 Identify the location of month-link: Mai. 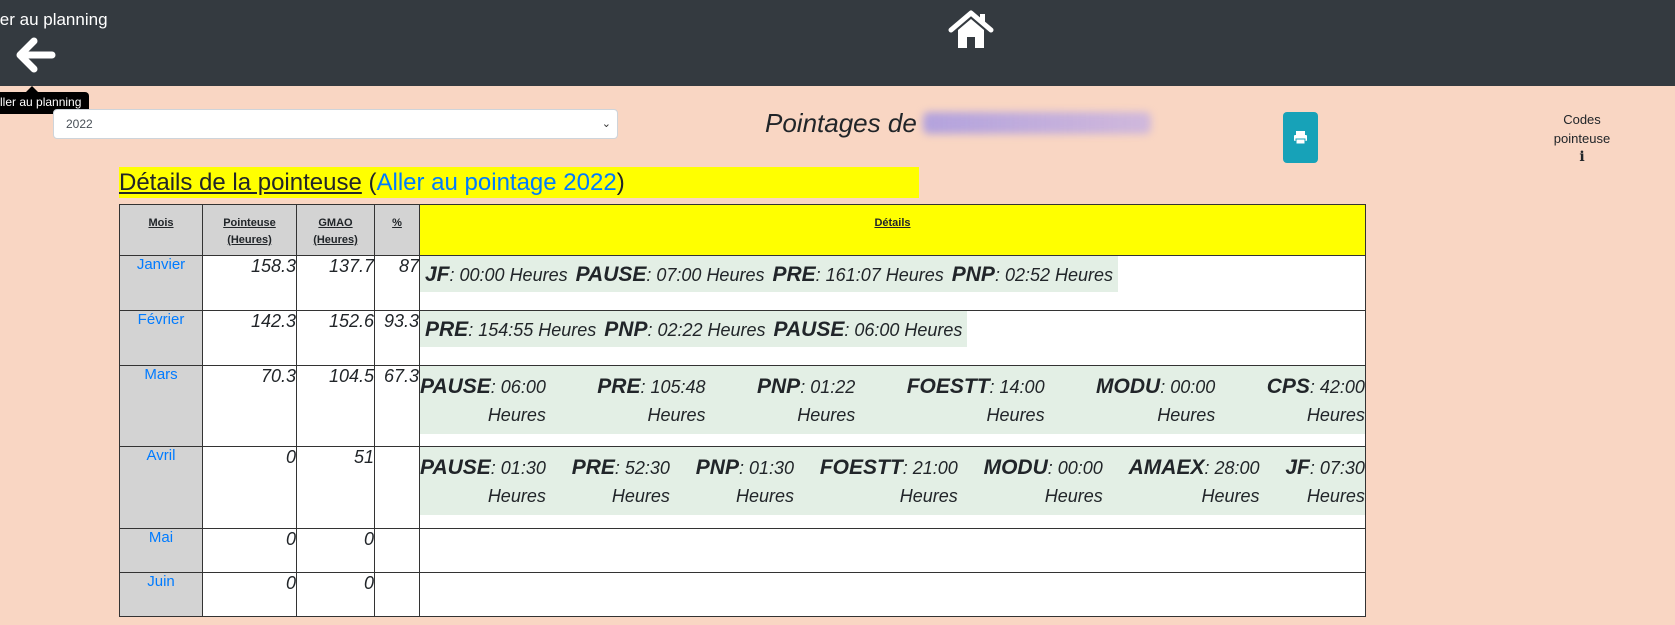
(161, 537).